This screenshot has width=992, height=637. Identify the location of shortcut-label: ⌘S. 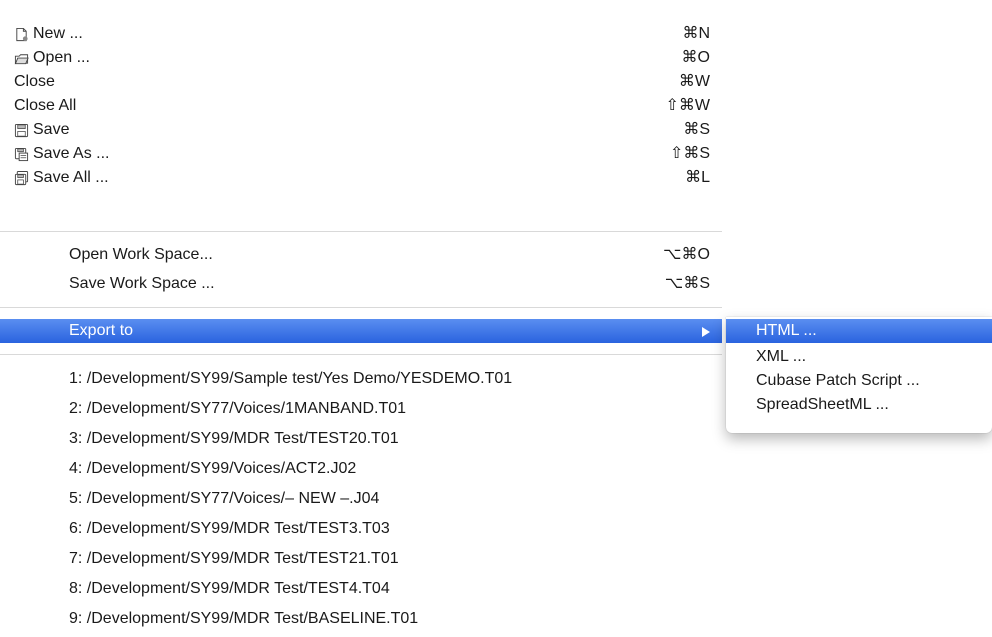
(696, 129).